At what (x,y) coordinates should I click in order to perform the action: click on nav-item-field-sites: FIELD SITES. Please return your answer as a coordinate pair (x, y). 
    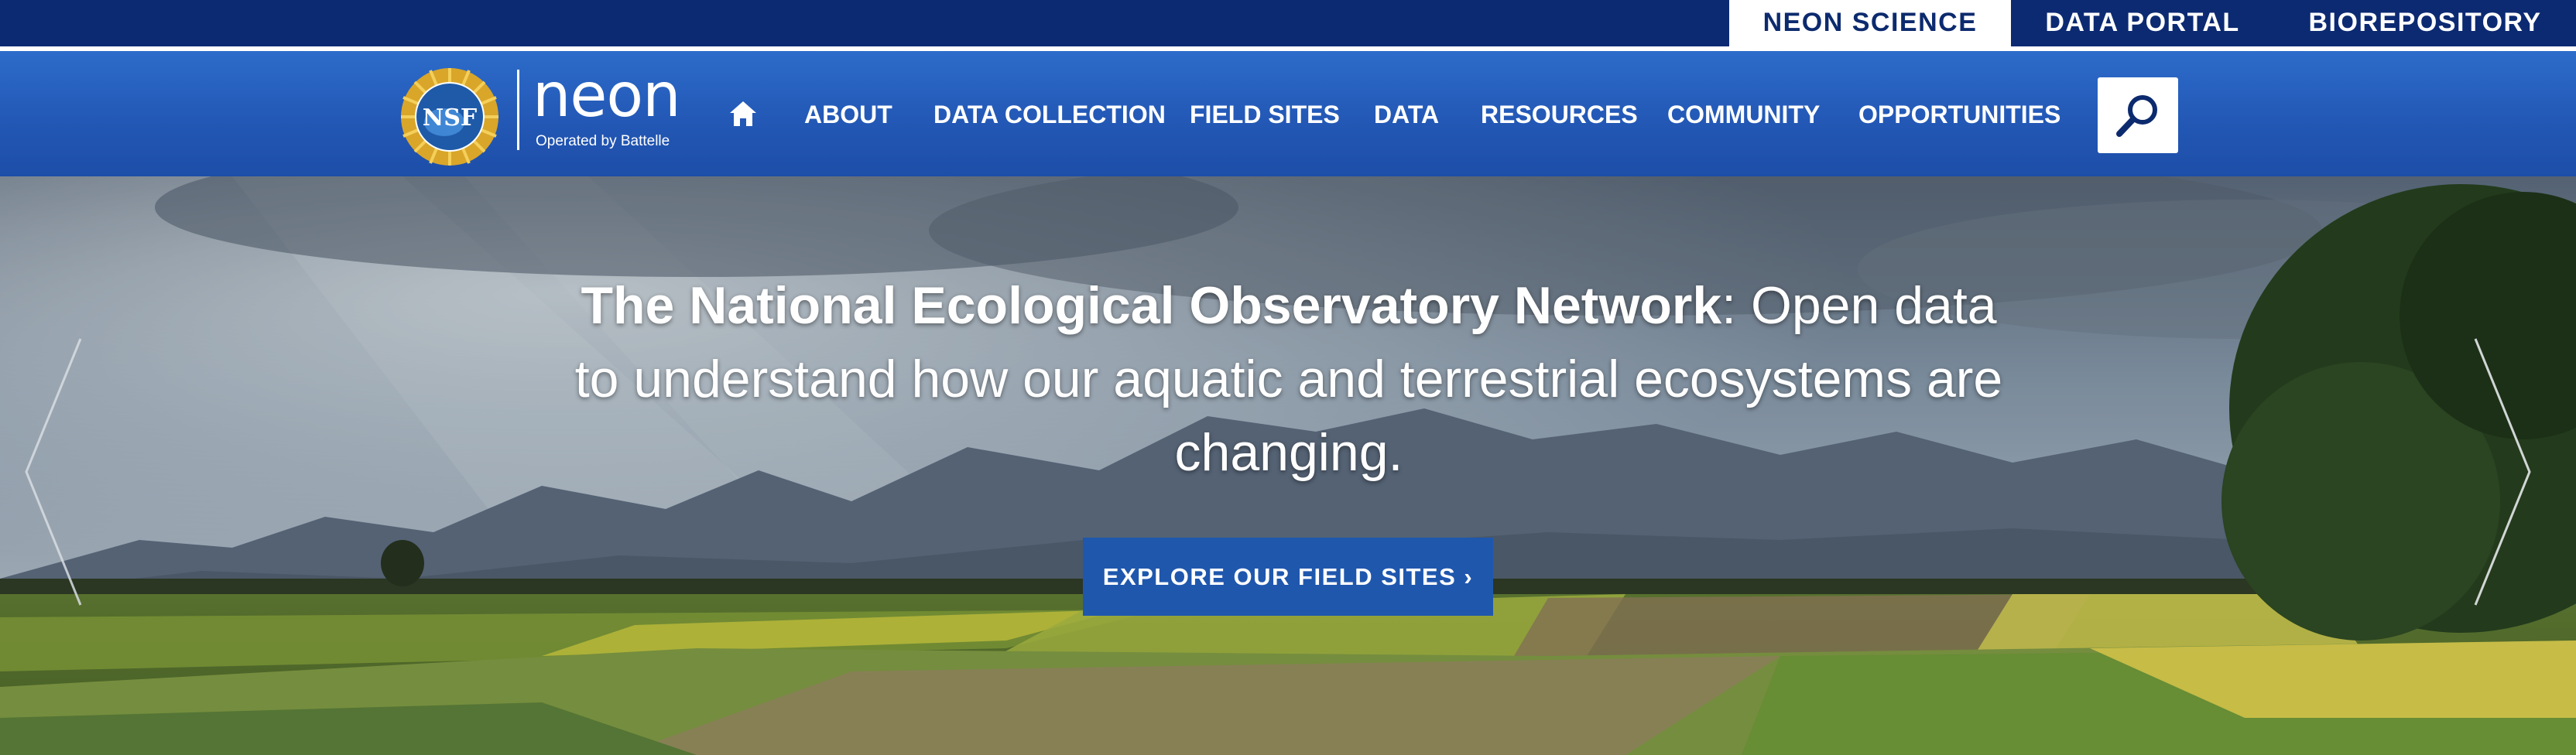
    Looking at the image, I should click on (1265, 114).